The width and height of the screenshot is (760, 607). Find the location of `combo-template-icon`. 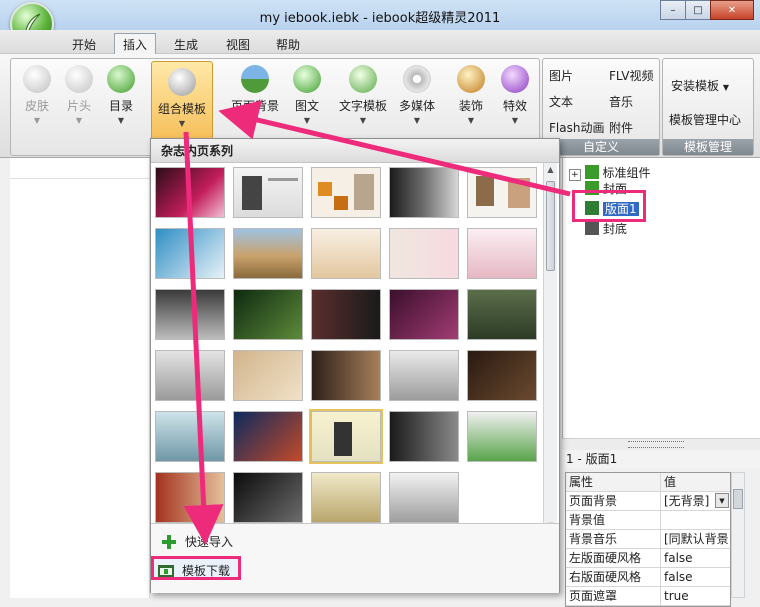

combo-template-icon is located at coordinates (182, 82).